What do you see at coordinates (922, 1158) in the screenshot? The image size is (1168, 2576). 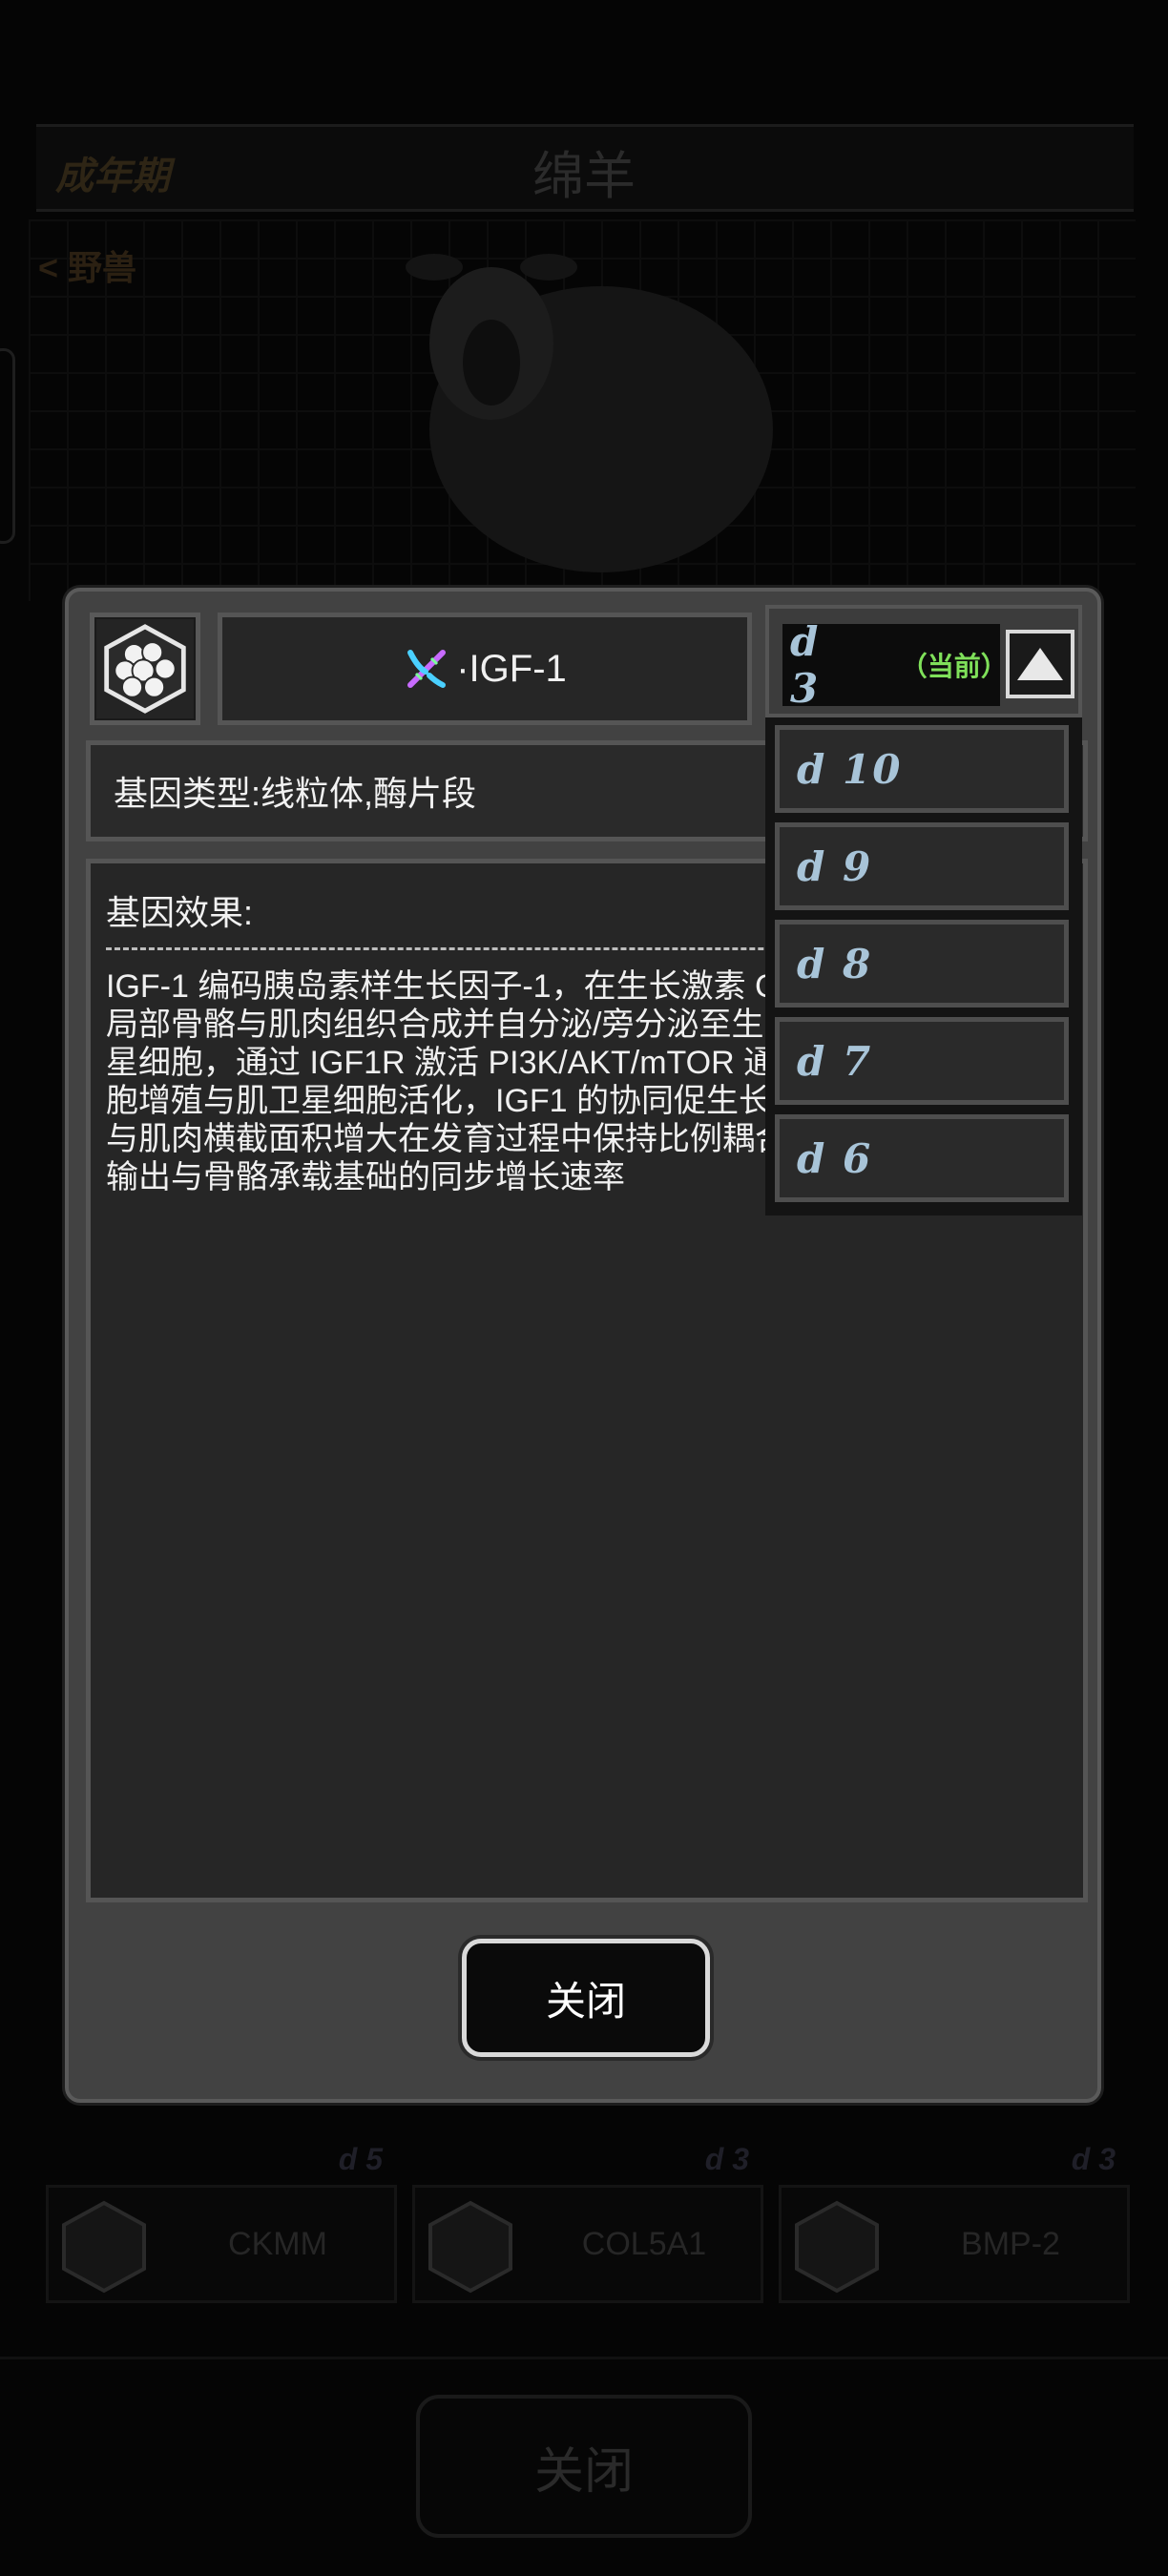 I see `level-option: d 6` at bounding box center [922, 1158].